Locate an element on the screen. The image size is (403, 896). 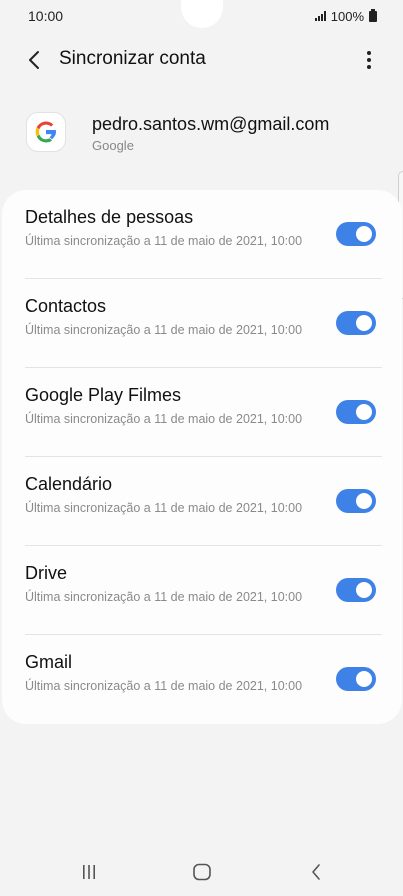
battery-percent: 100% is located at coordinates (347, 16).